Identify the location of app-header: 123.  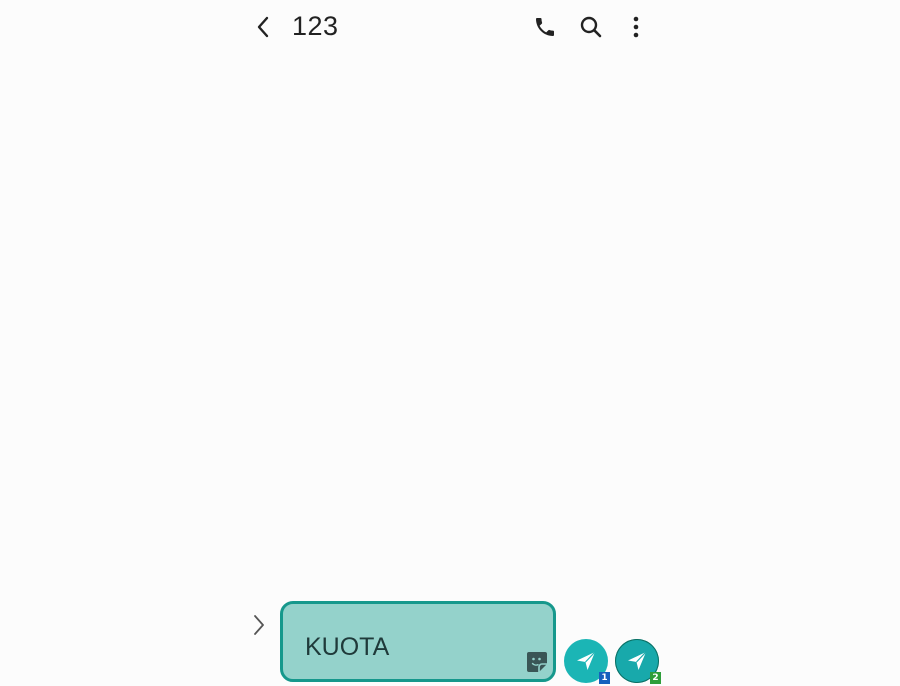
(450, 27).